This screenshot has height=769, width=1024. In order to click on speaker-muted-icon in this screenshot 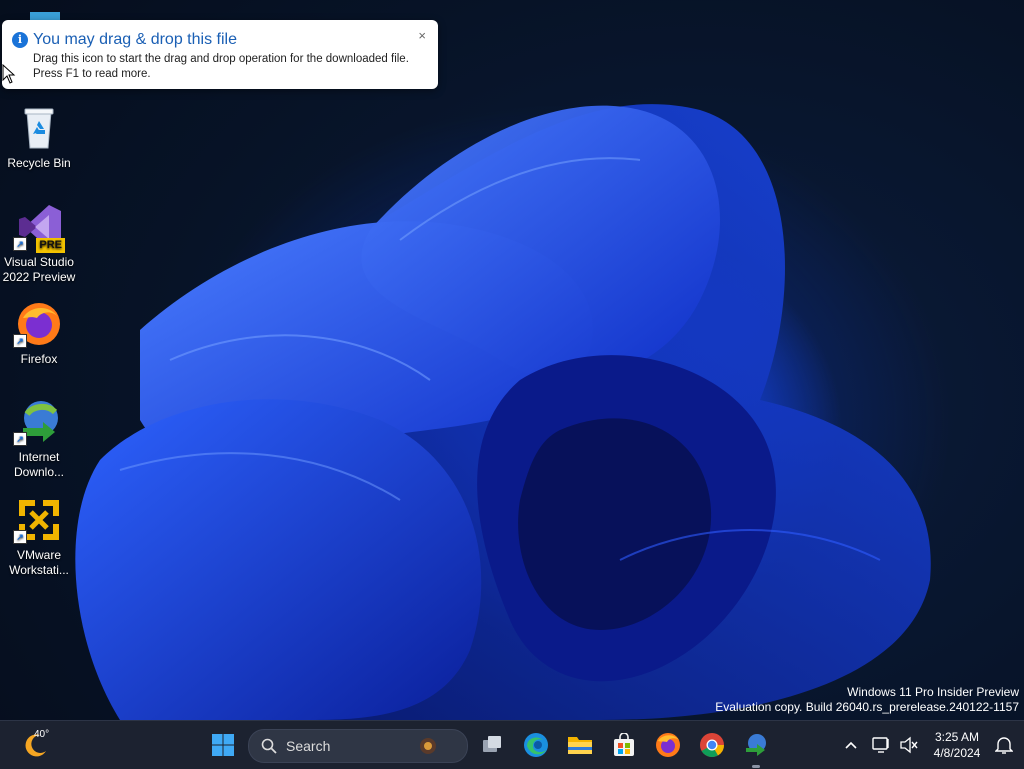, I will do `click(909, 745)`.